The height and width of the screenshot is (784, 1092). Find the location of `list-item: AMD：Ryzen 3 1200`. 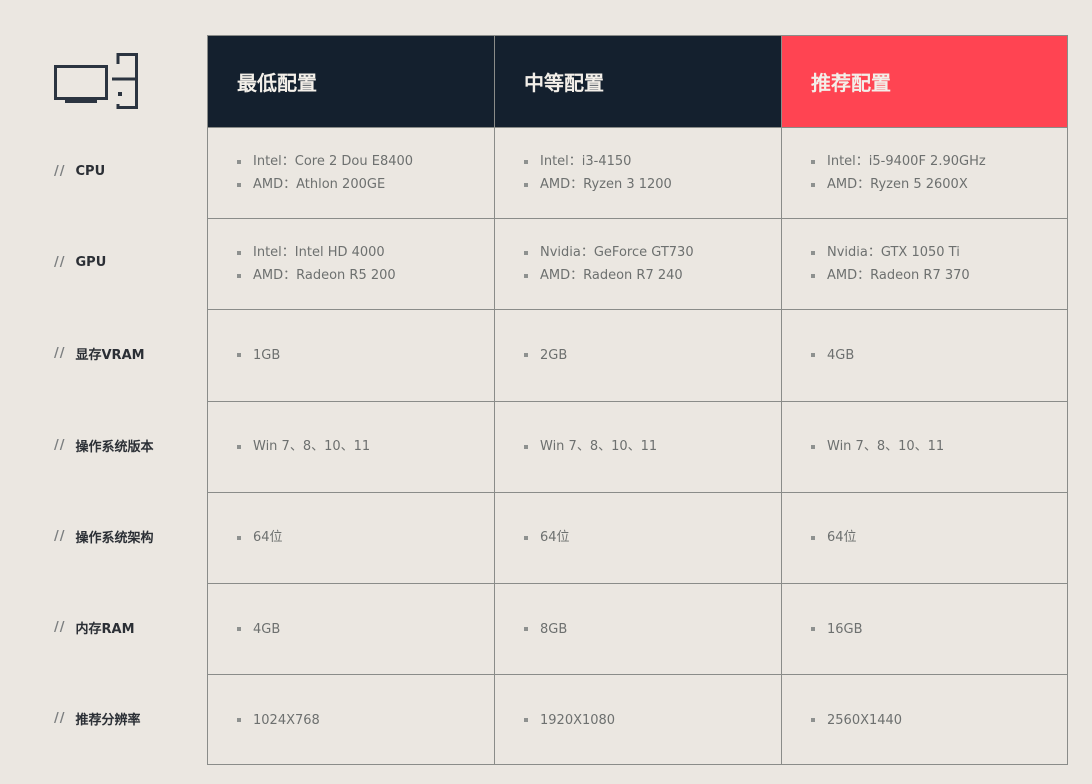

list-item: AMD：Ryzen 3 1200 is located at coordinates (652, 184).